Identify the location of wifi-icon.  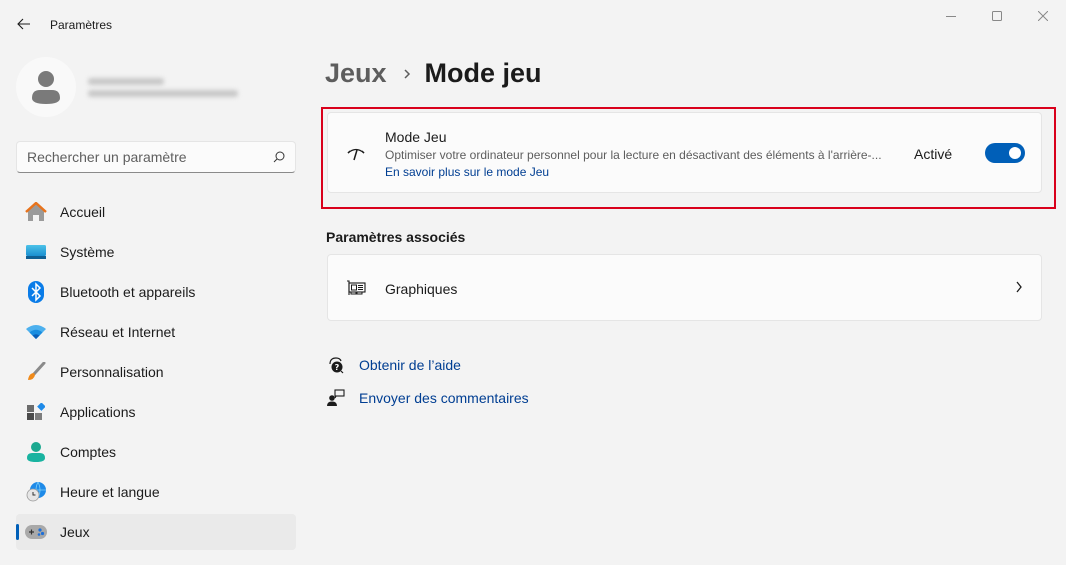
(36, 332).